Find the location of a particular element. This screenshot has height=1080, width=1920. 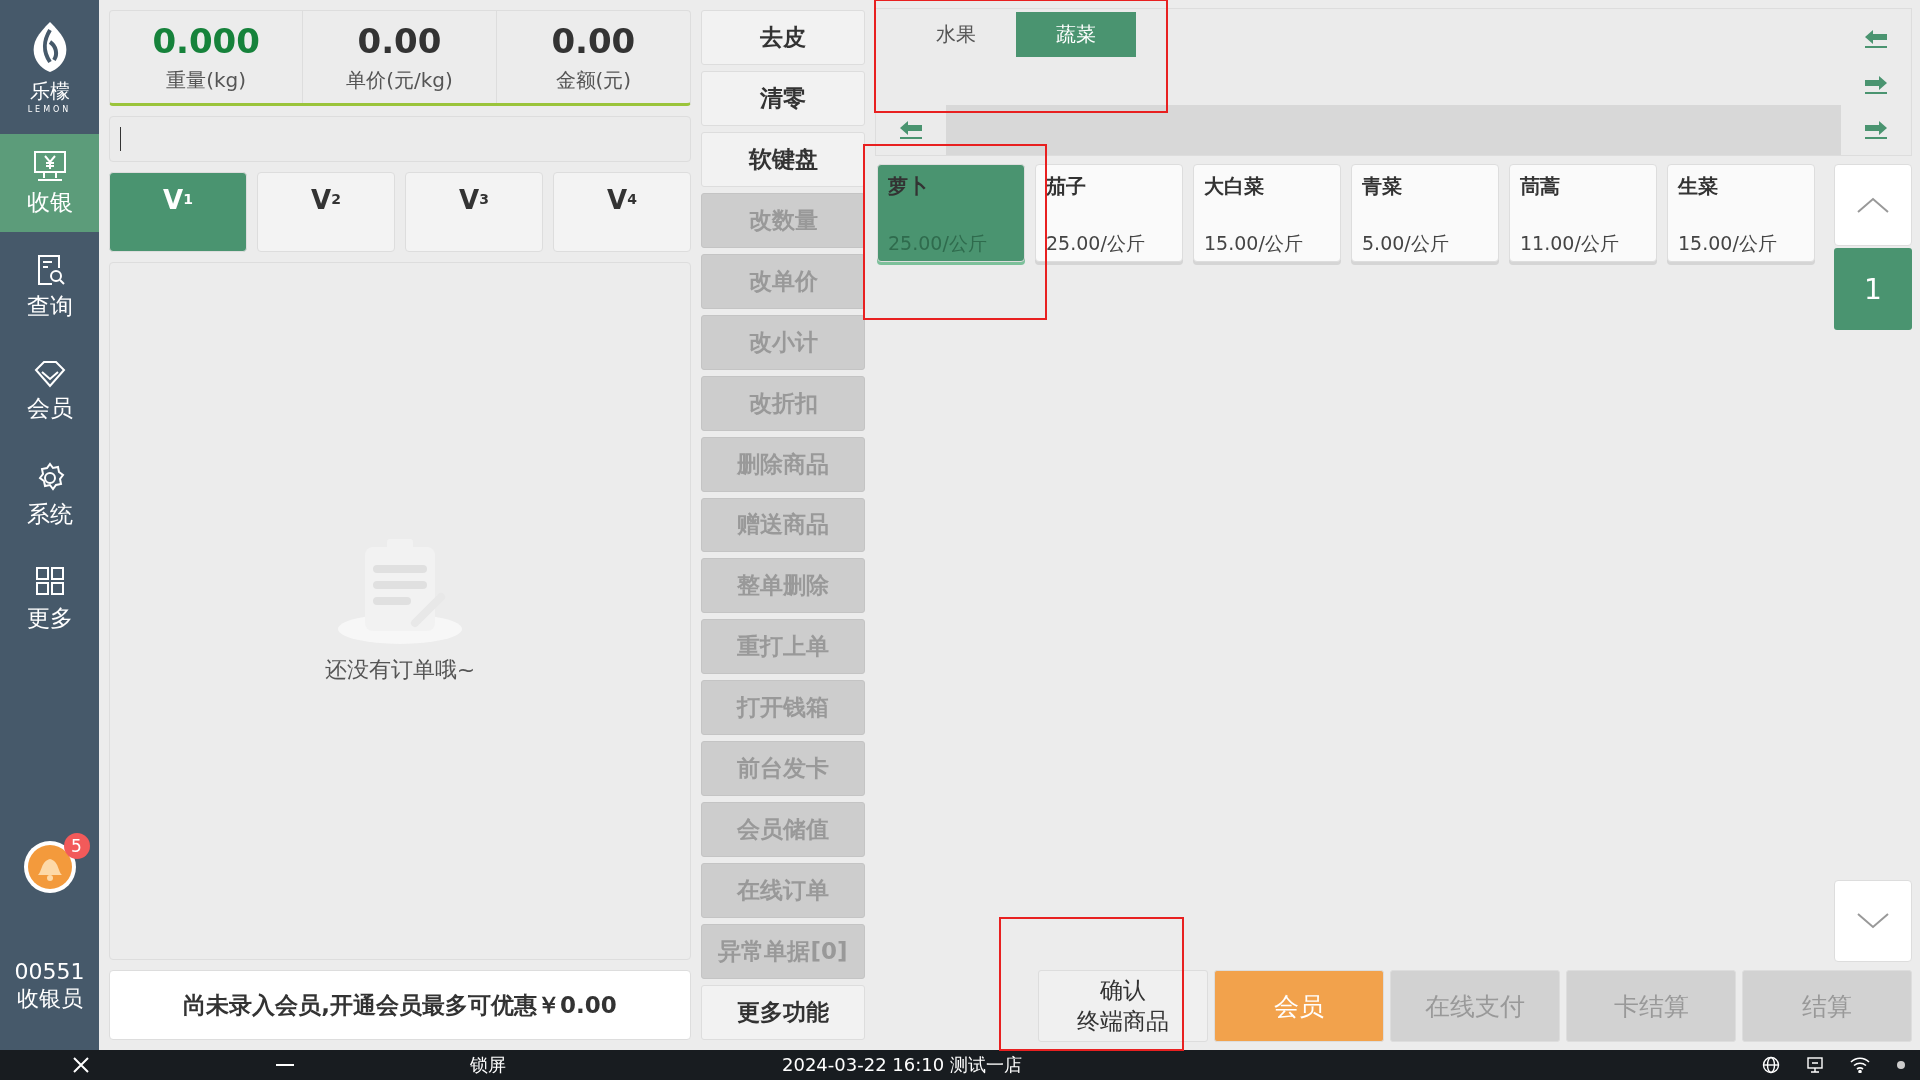

function-button: 软键盘 is located at coordinates (783, 159).